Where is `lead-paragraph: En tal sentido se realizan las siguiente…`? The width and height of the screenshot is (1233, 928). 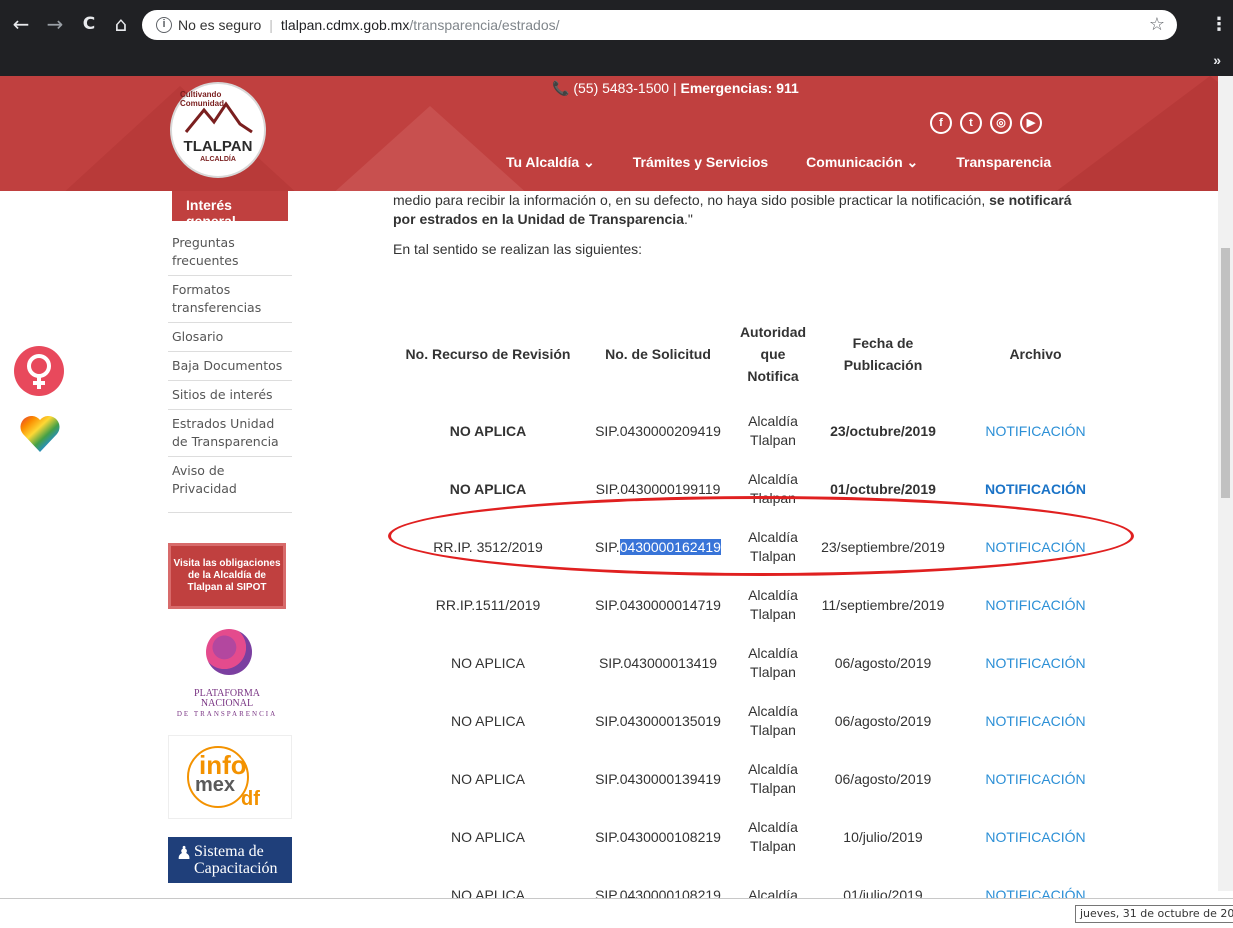 lead-paragraph: En tal sentido se realizan las siguiente… is located at coordinates (518, 249).